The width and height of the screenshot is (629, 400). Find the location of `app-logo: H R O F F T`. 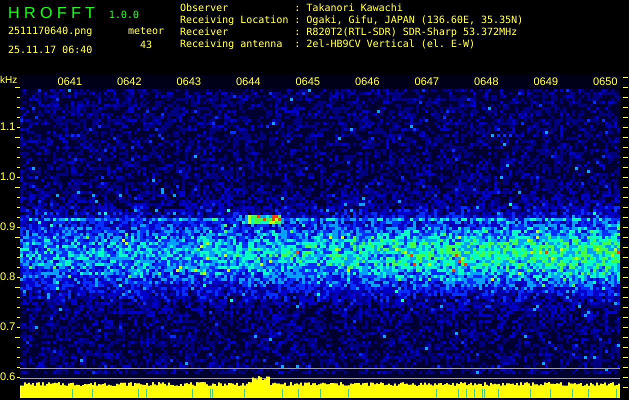

app-logo: H R O F F T is located at coordinates (51, 14).